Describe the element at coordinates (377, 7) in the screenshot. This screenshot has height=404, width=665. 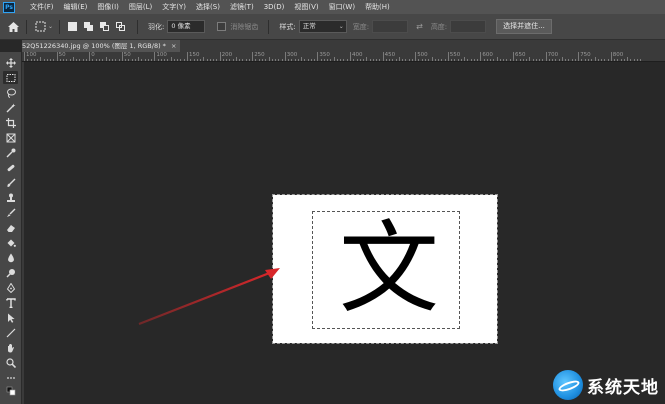
I see `menu-help: 帮助(H)` at that location.